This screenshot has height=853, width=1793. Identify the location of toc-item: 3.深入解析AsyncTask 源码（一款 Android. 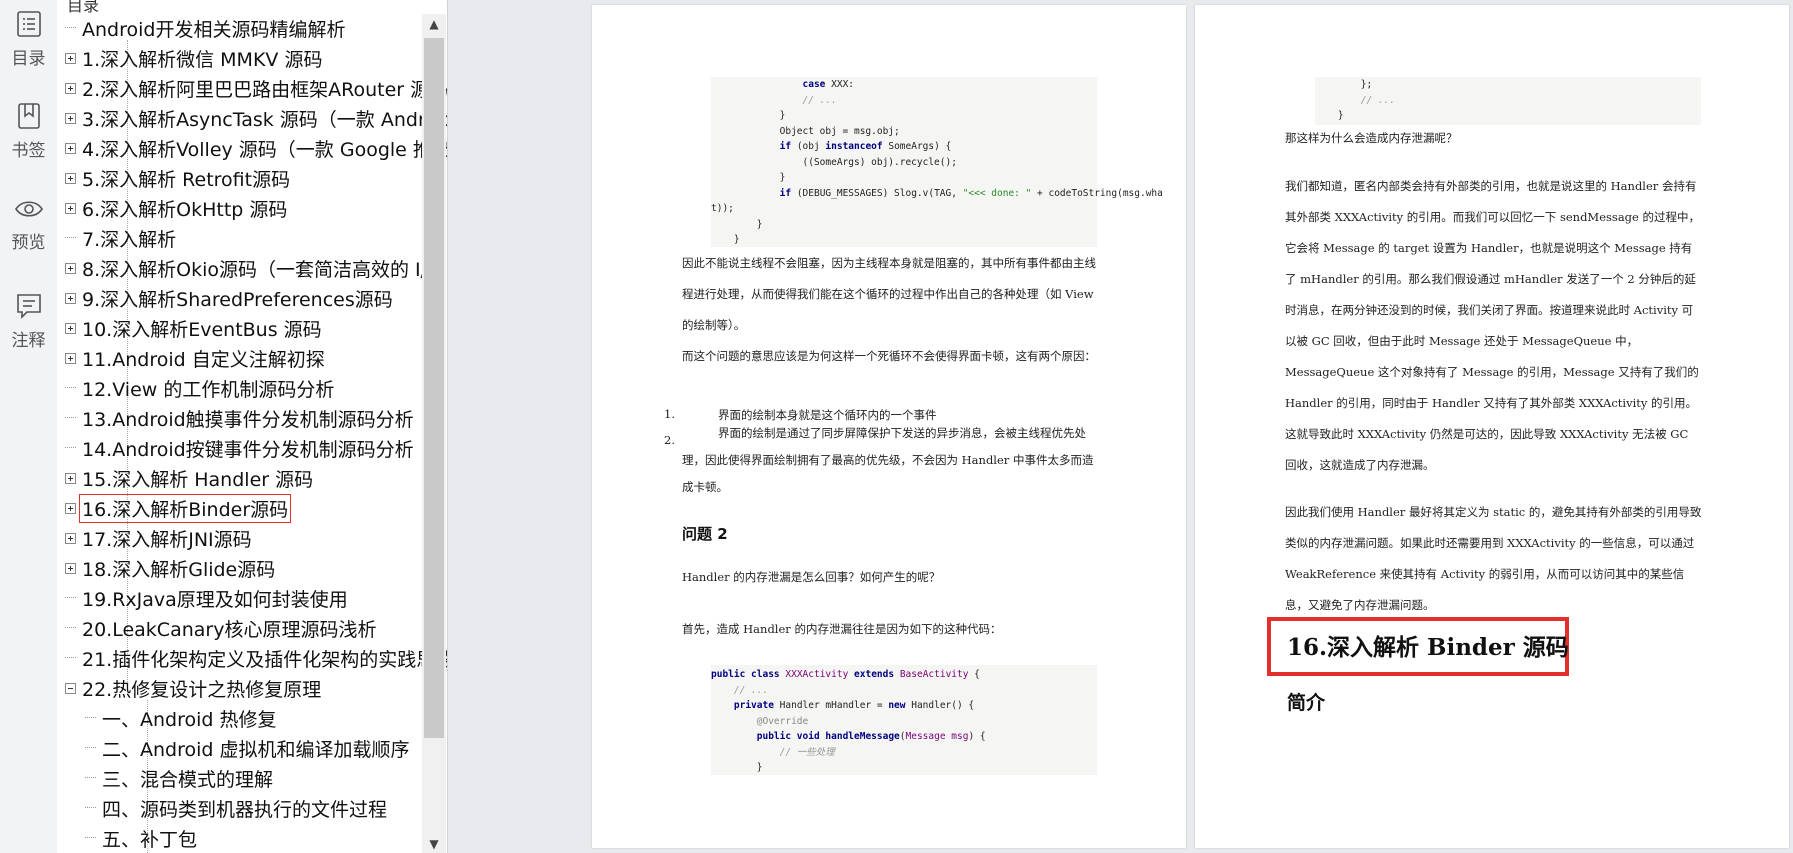
(256, 118).